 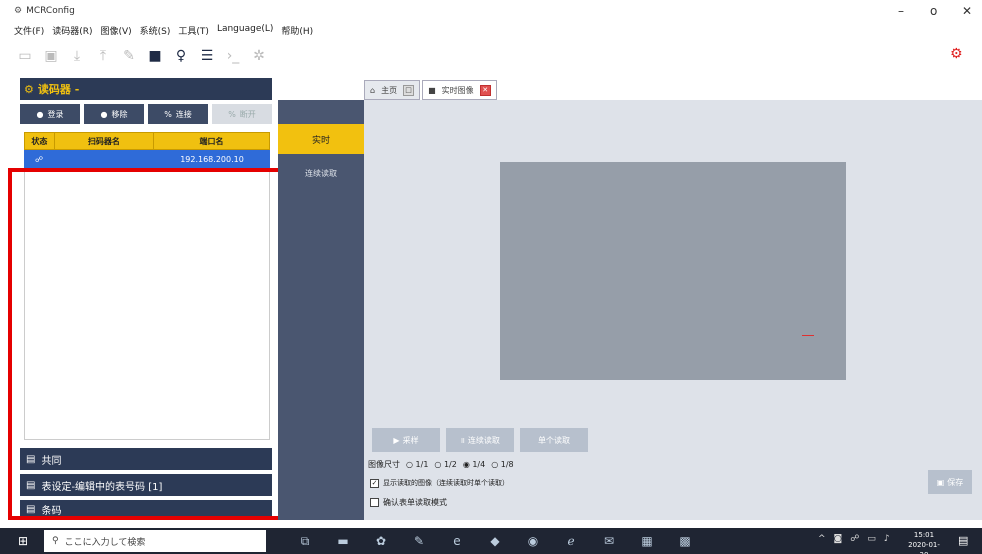 I want to click on play-icon: ▶, so click(x=396, y=440).